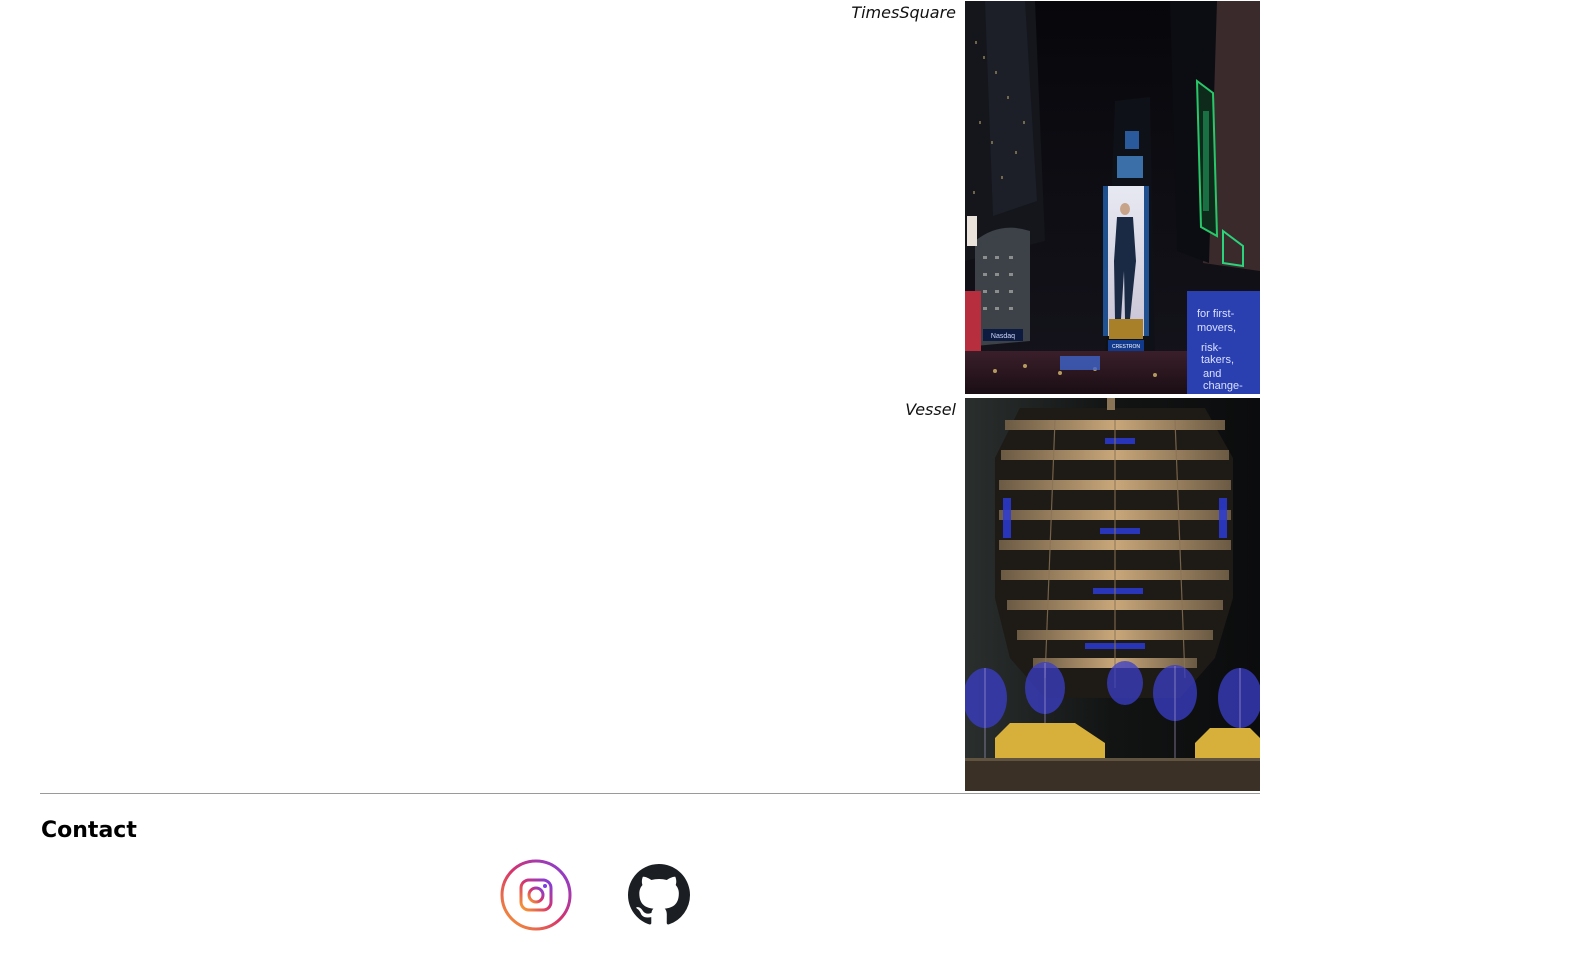 The height and width of the screenshot is (958, 1594). Describe the element at coordinates (1126, 347) in the screenshot. I see `billboard-crestron: CRESTRON` at that location.